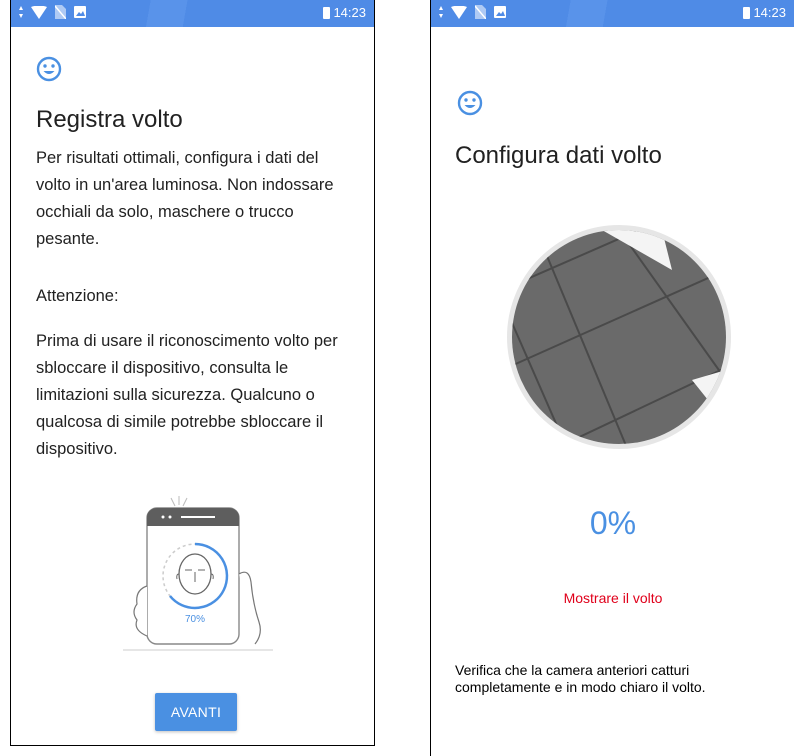 This screenshot has width=794, height=756. I want to click on page-title: Registra volto, so click(109, 119).